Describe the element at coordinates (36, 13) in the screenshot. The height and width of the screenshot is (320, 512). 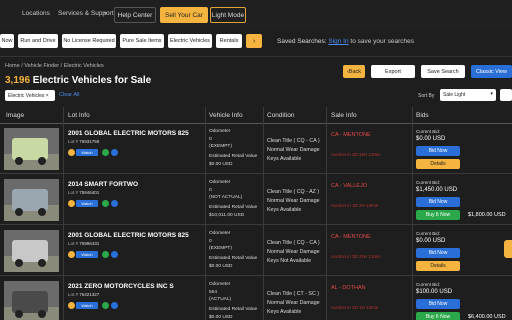
I see `nav-locations: Locations` at that location.